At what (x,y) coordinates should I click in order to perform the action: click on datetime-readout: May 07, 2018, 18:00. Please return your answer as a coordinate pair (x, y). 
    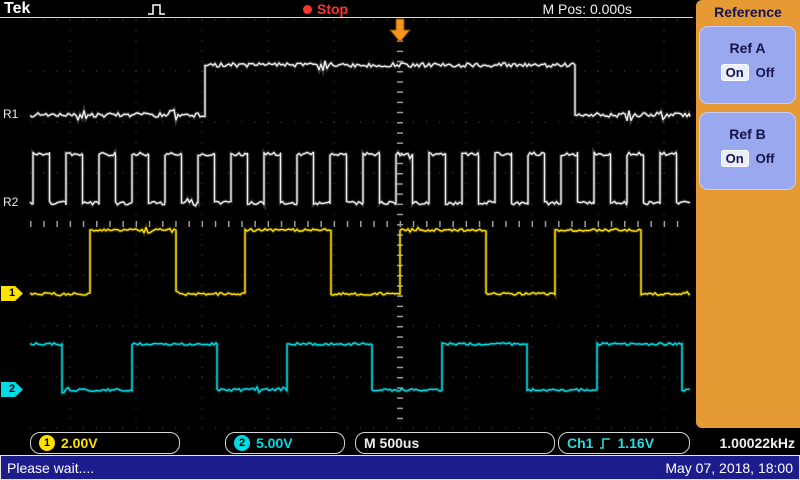
    Looking at the image, I should click on (729, 467).